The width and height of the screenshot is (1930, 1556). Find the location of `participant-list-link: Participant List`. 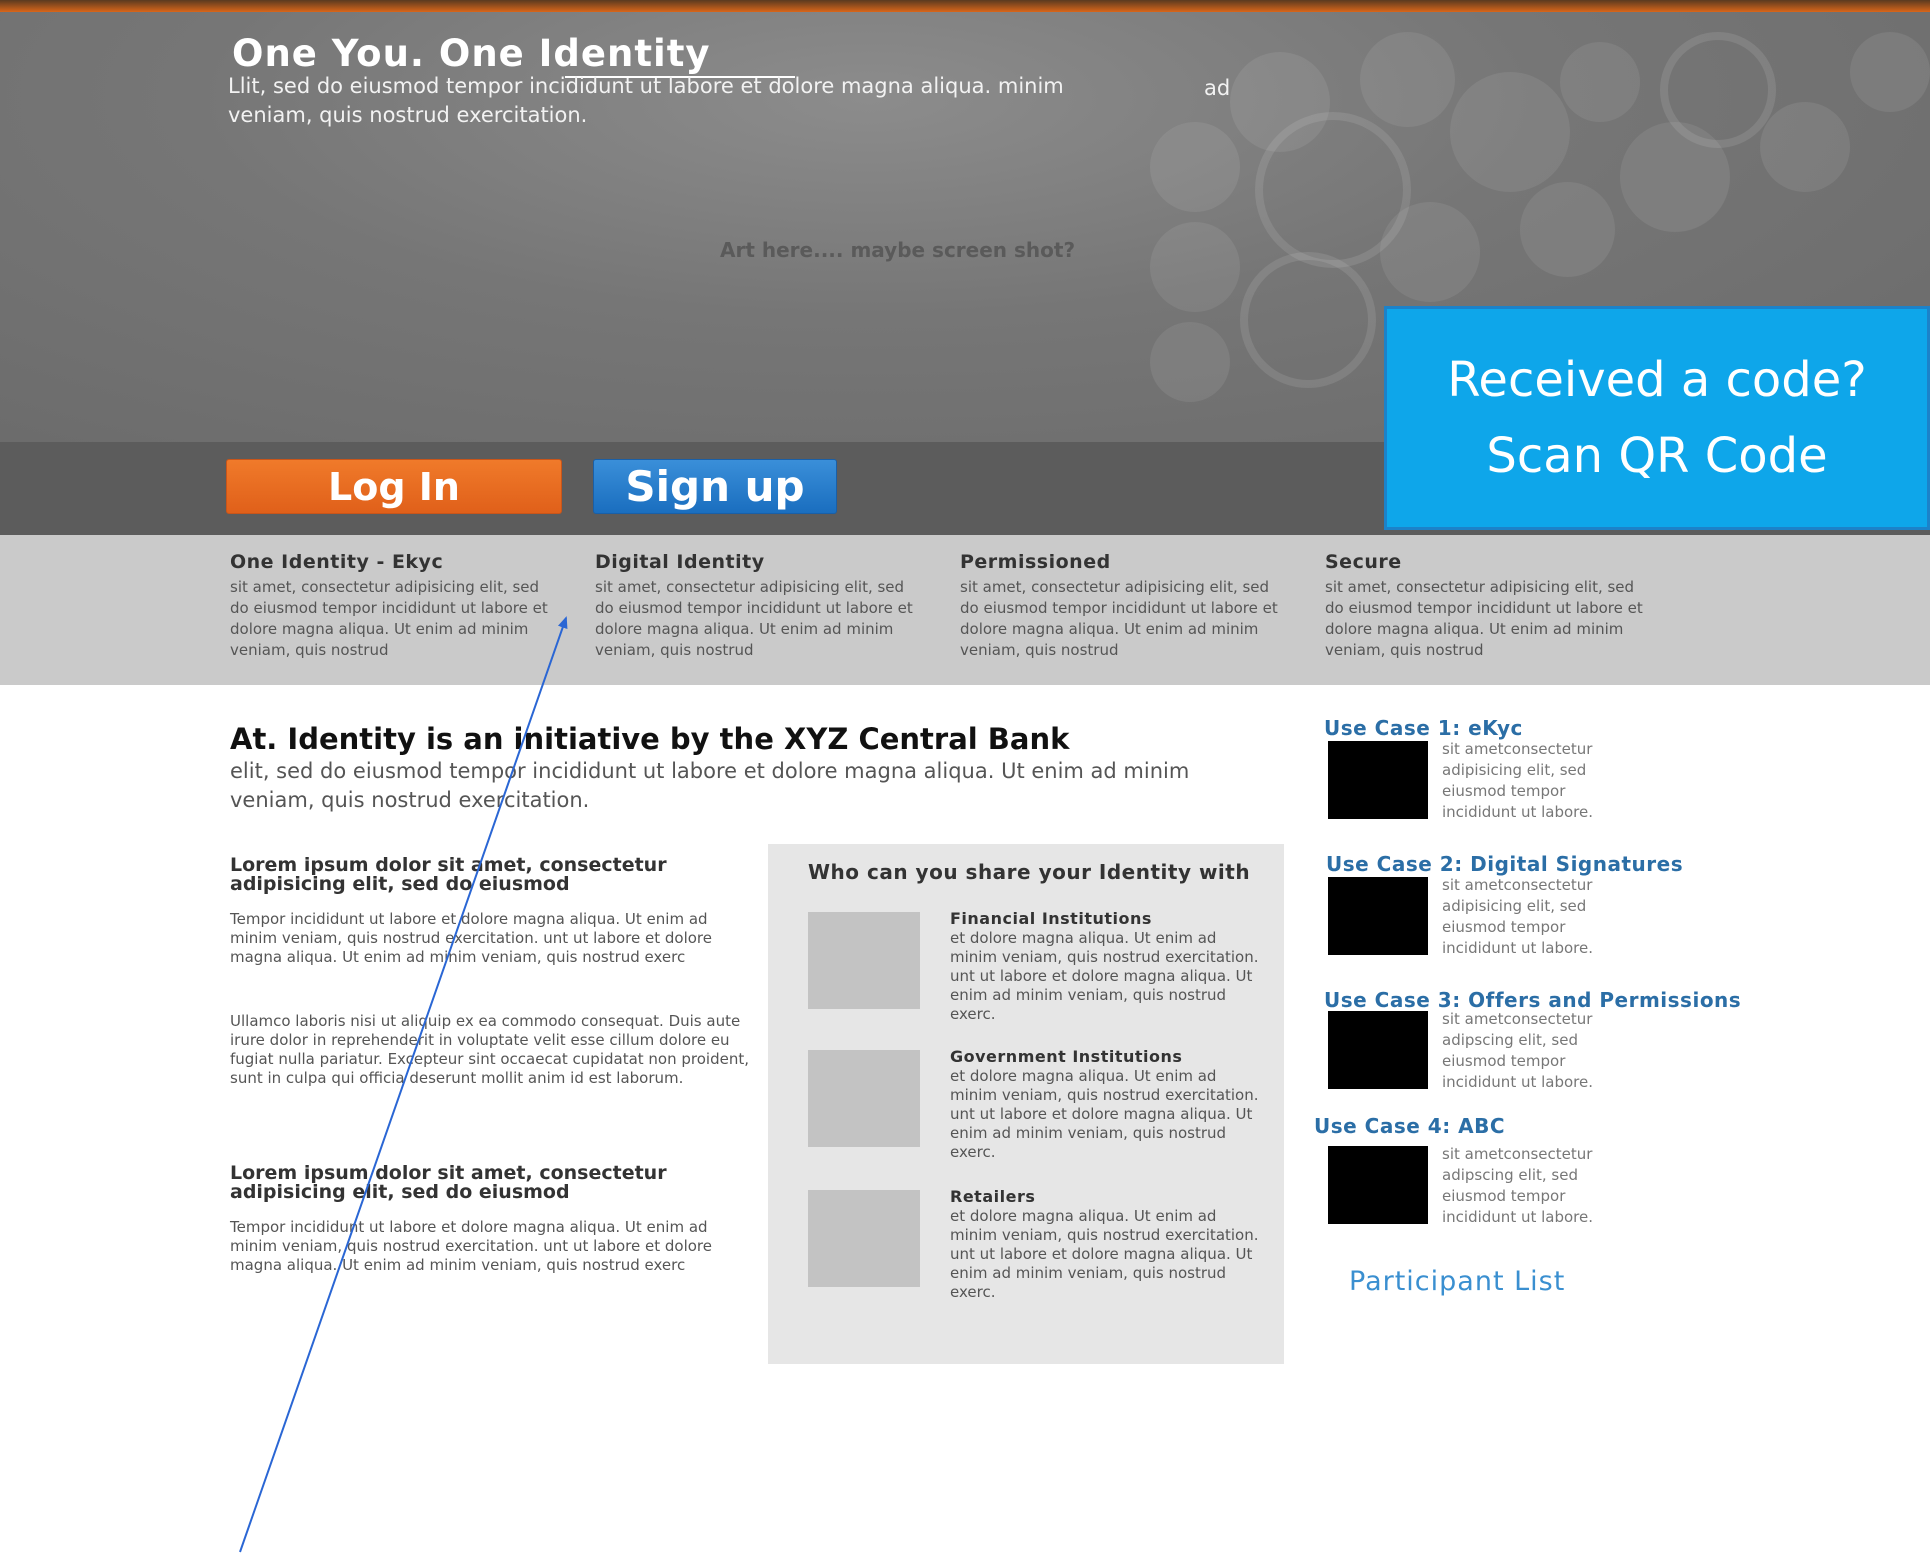

participant-list-link: Participant List is located at coordinates (1457, 1281).